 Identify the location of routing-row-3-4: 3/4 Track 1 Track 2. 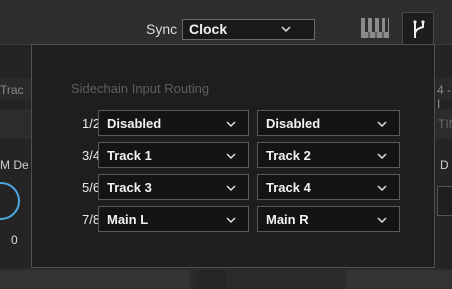
(233, 155).